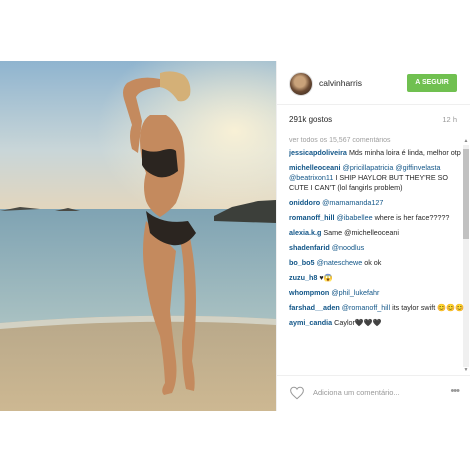 The image size is (470, 470). What do you see at coordinates (373, 262) in the screenshot?
I see `comment-text: ok ok` at bounding box center [373, 262].